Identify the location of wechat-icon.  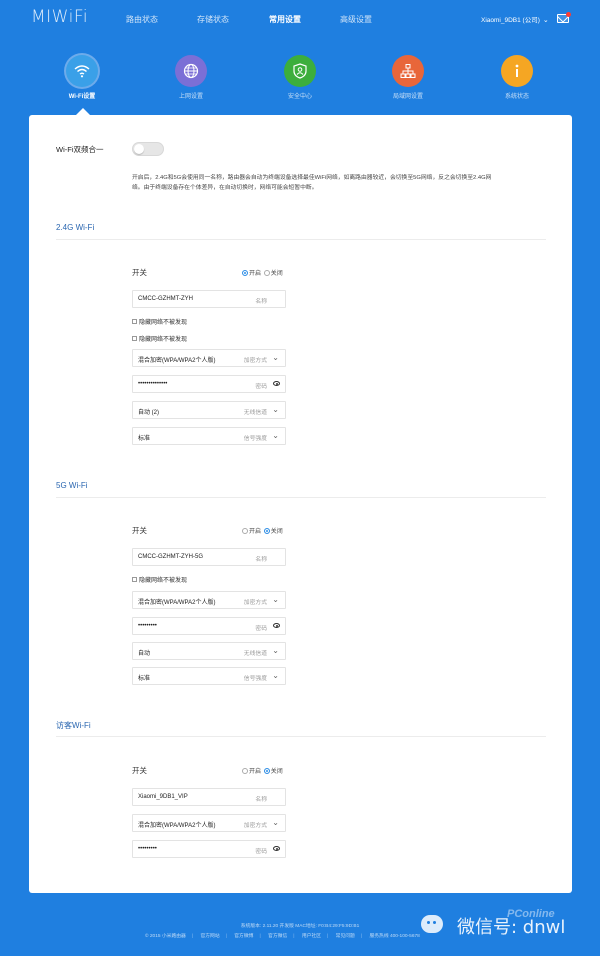
(432, 924).